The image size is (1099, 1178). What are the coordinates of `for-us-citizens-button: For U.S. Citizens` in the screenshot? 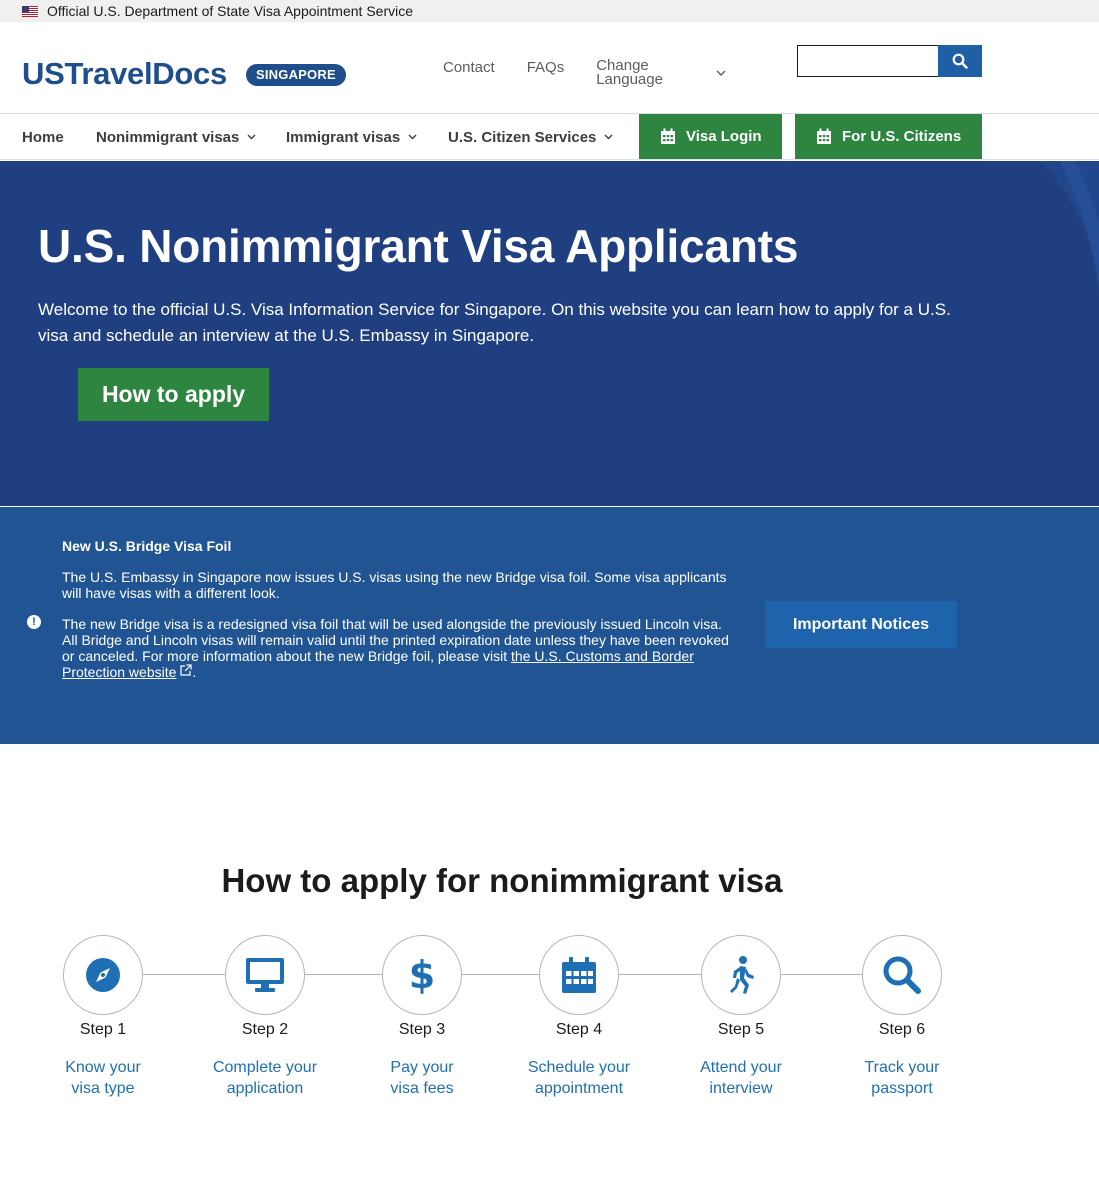 It's located at (888, 136).